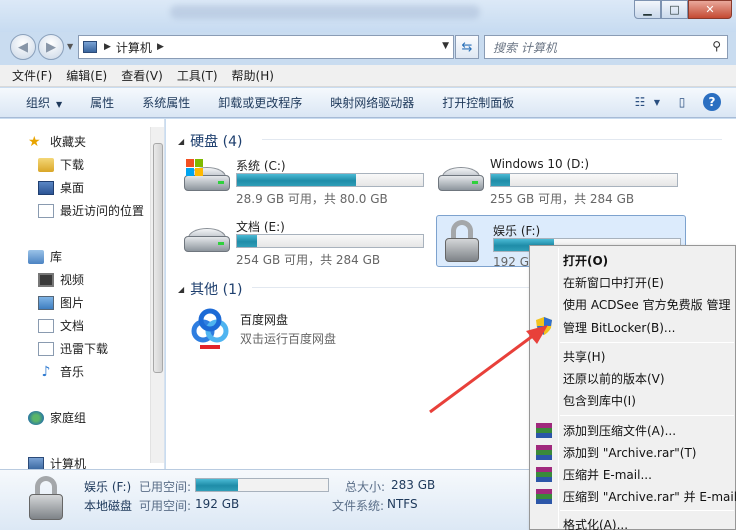 The image size is (736, 530). Describe the element at coordinates (562, 199) in the screenshot. I see `drive-space-info: 255 GB 可用，共 284 GB` at that location.